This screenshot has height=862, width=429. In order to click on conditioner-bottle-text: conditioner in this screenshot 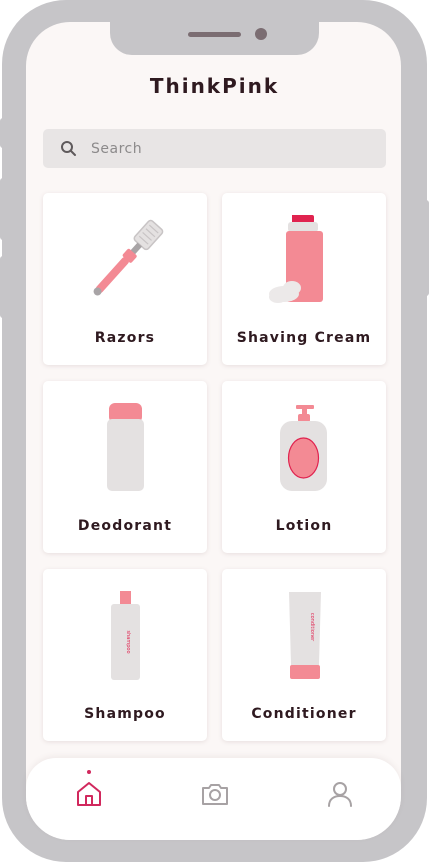, I will do `click(312, 627)`.